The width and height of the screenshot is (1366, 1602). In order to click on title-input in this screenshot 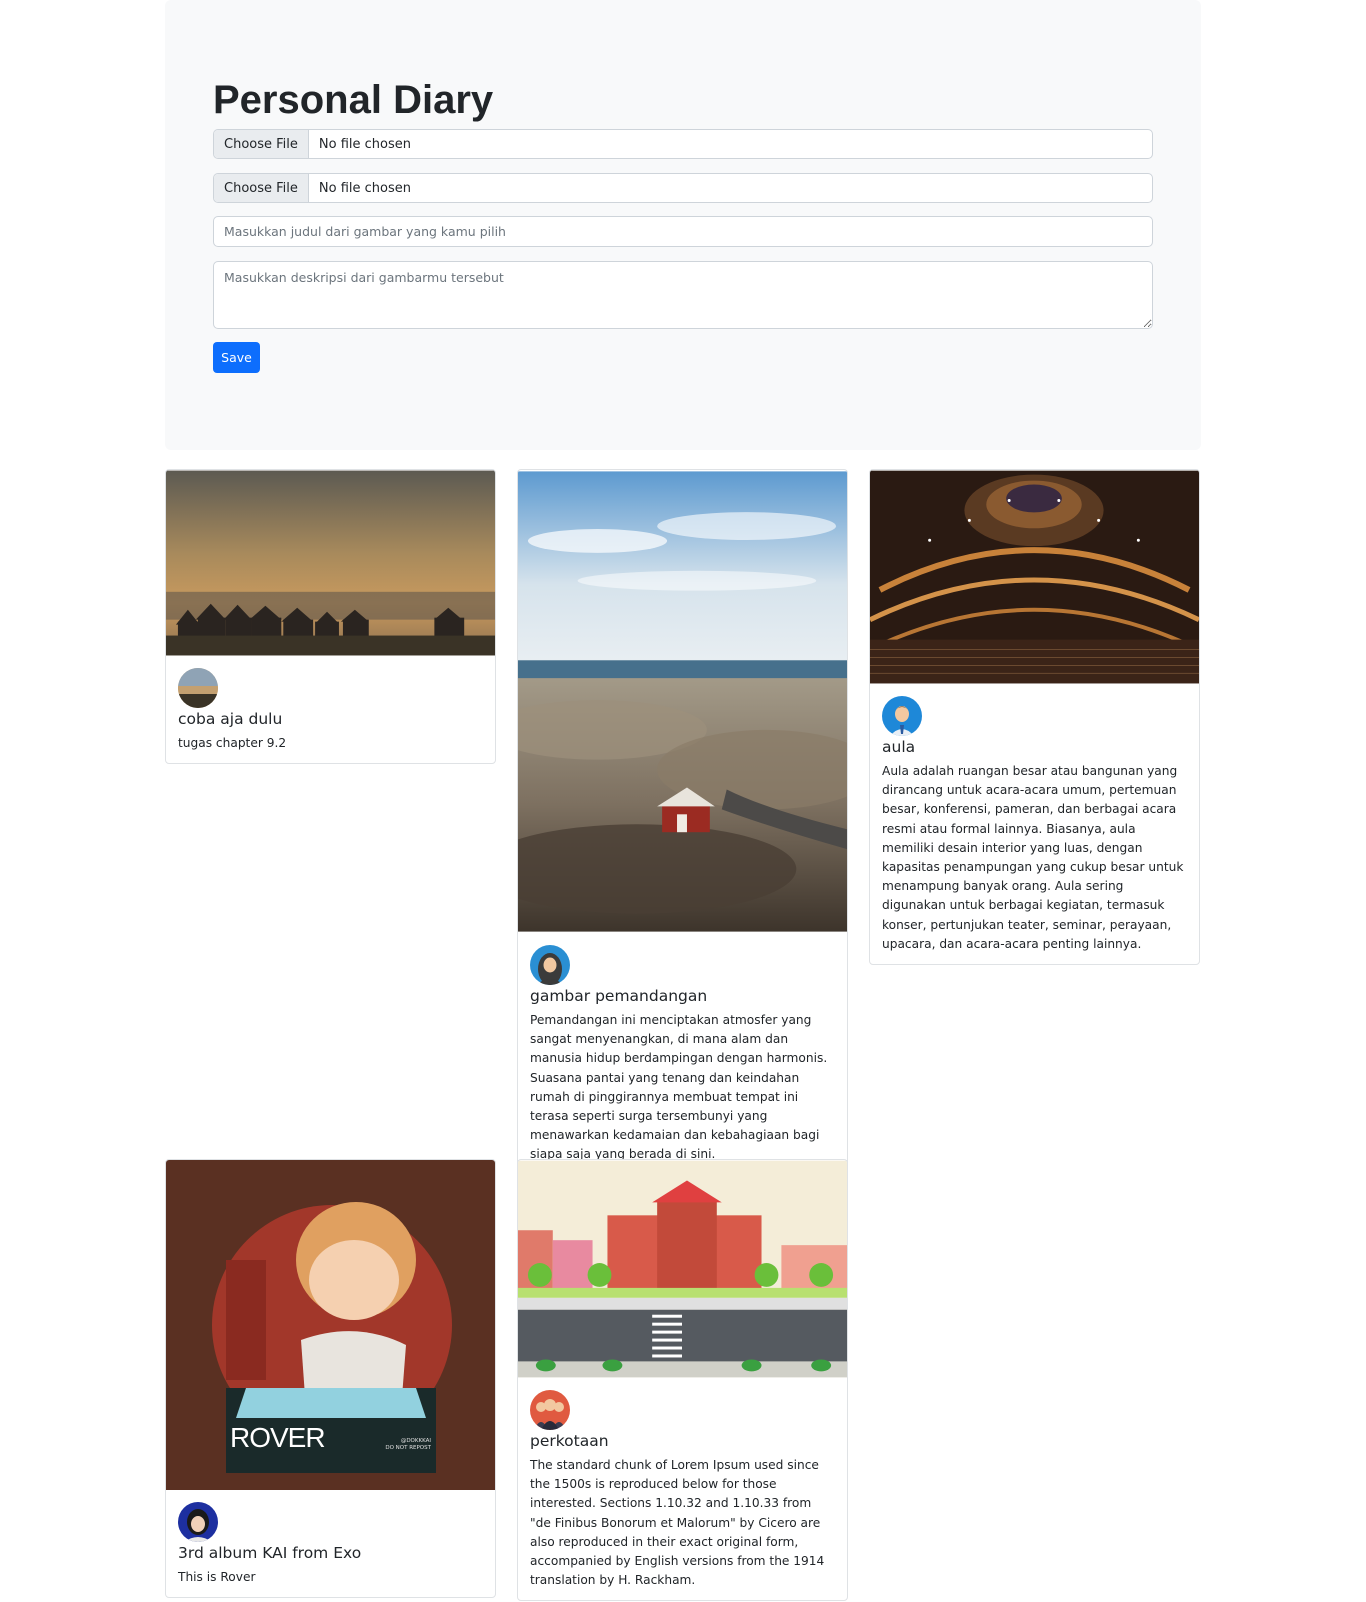, I will do `click(683, 231)`.